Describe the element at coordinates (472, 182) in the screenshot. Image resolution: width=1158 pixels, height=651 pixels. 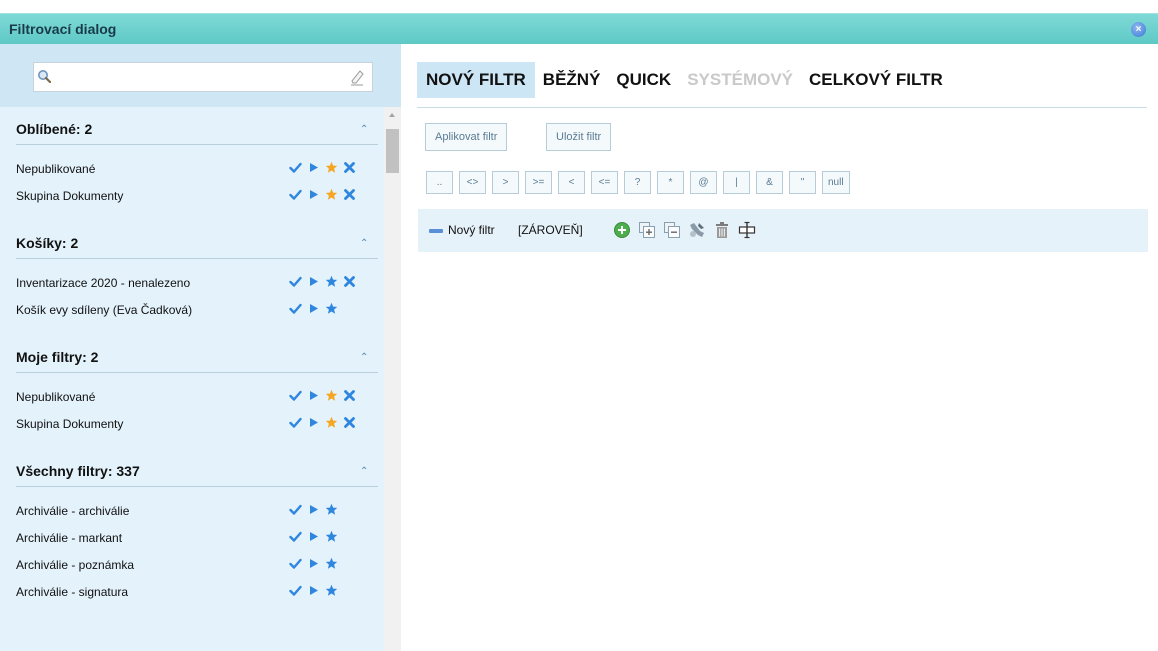
I see `operator-button: <>` at that location.